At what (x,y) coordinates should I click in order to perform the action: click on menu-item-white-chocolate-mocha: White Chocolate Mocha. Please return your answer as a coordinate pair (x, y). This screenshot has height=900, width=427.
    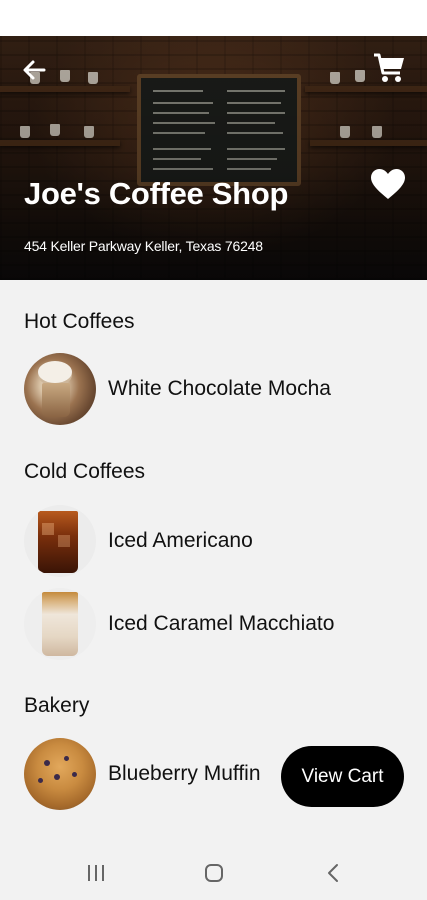
    Looking at the image, I should click on (219, 389).